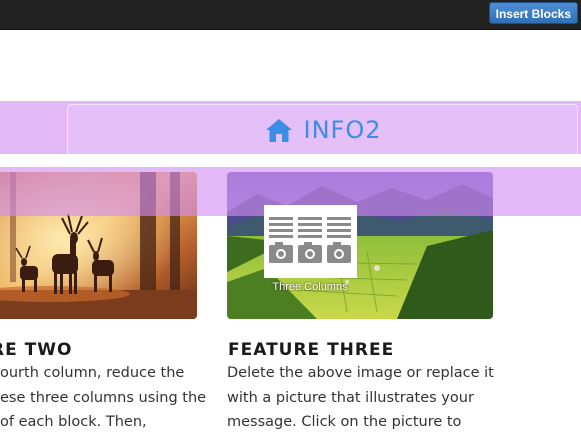 This screenshot has width=581, height=436. What do you see at coordinates (310, 287) in the screenshot?
I see `three-columns-label: Three Columns` at bounding box center [310, 287].